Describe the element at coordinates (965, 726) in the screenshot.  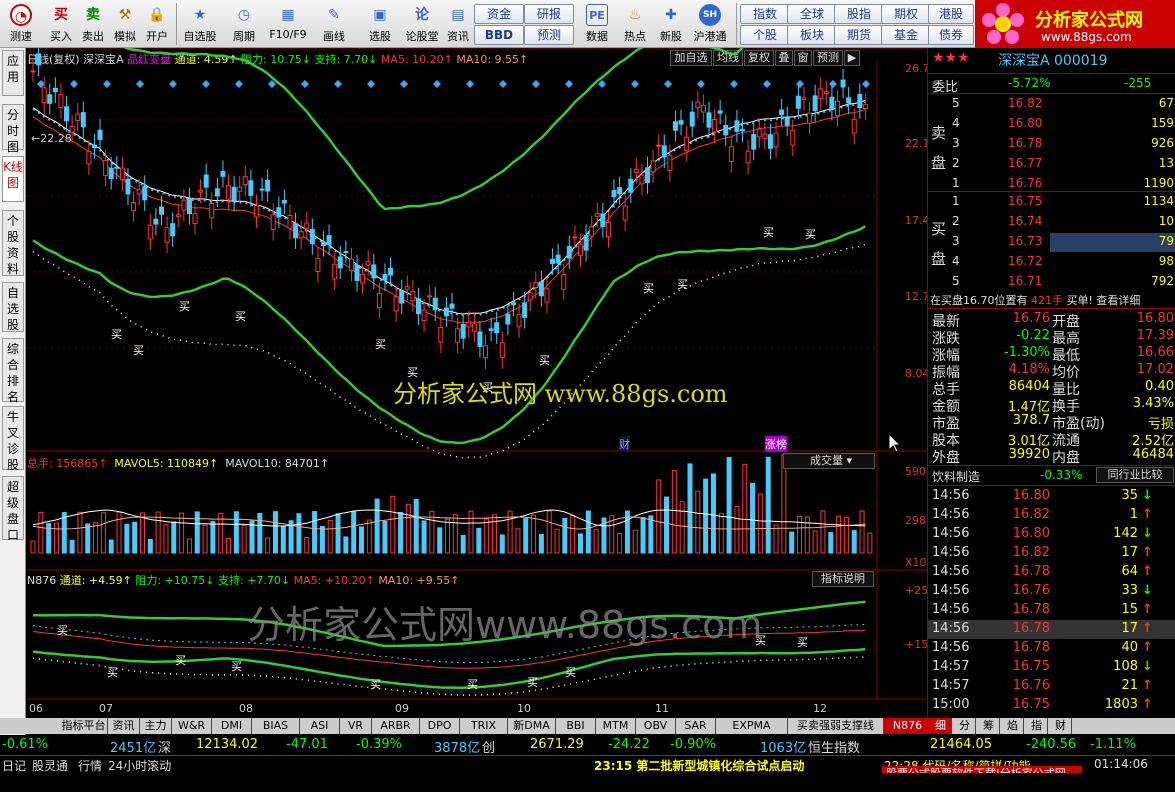
I see `quote-tab: 分` at that location.